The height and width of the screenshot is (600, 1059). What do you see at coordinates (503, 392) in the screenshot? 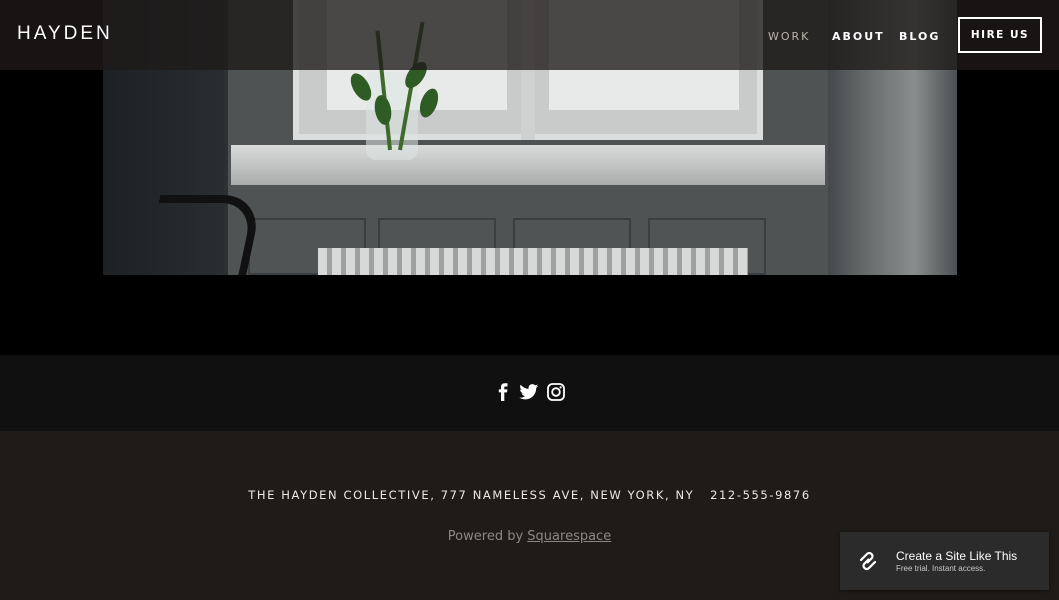
I see `facebook-icon` at bounding box center [503, 392].